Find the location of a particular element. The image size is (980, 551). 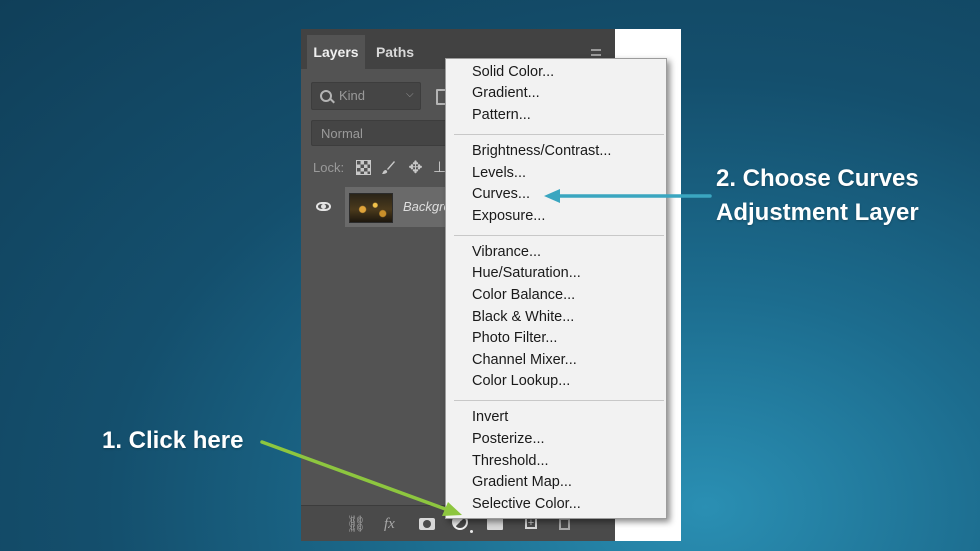

step1-arrow-line is located at coordinates (355, 476).